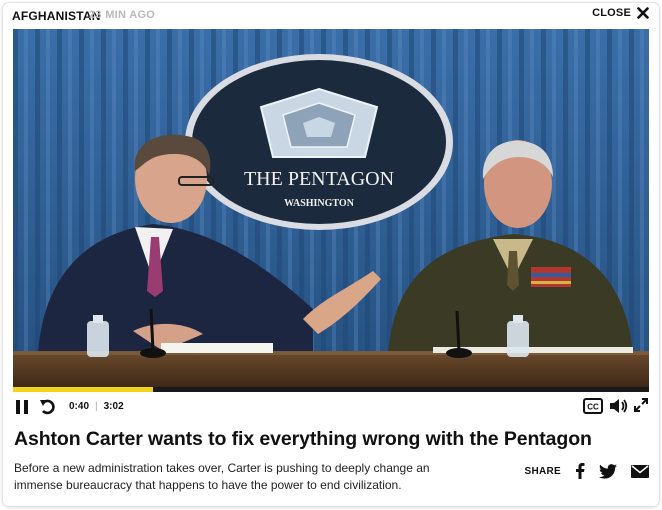  What do you see at coordinates (122, 15) in the screenshot?
I see `timestamp: 23 MIN AGO` at bounding box center [122, 15].